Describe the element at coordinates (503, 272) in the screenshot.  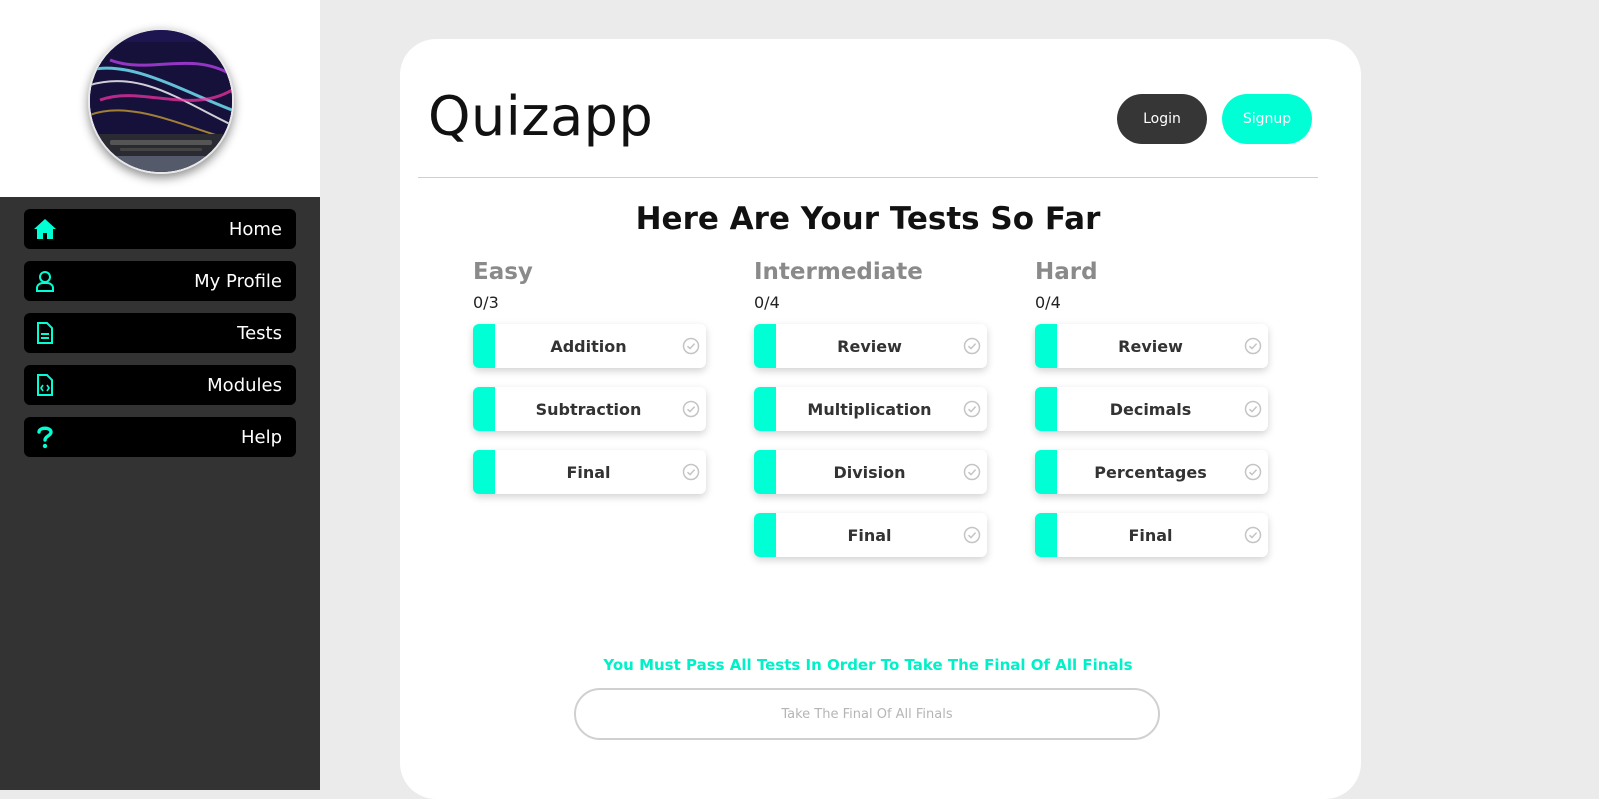
I see `column-title: Easy` at that location.